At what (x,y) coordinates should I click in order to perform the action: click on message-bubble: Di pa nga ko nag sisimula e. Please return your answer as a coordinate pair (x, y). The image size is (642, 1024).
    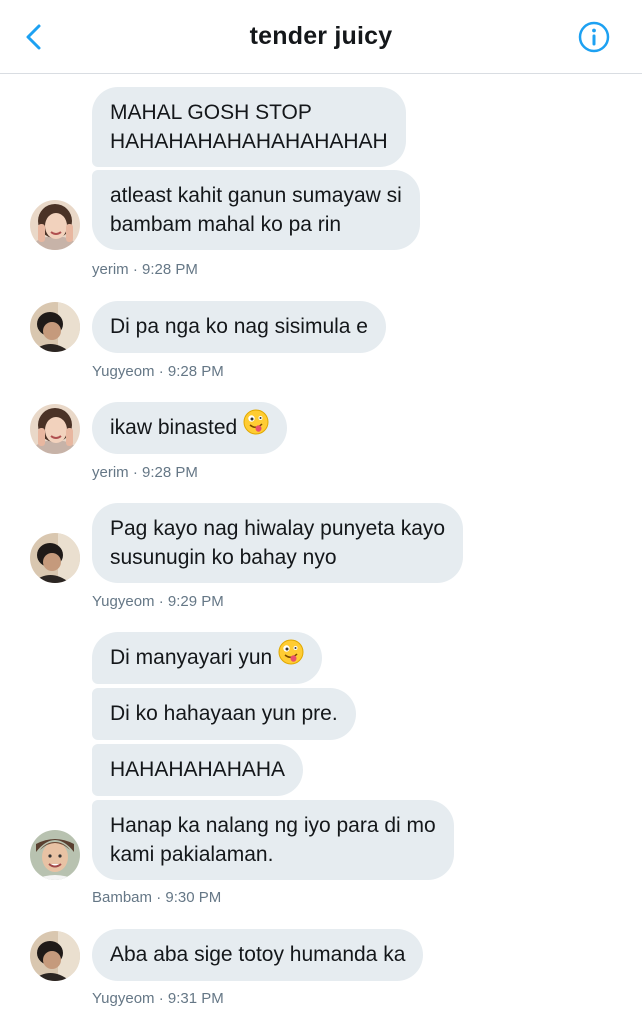
    Looking at the image, I should click on (239, 327).